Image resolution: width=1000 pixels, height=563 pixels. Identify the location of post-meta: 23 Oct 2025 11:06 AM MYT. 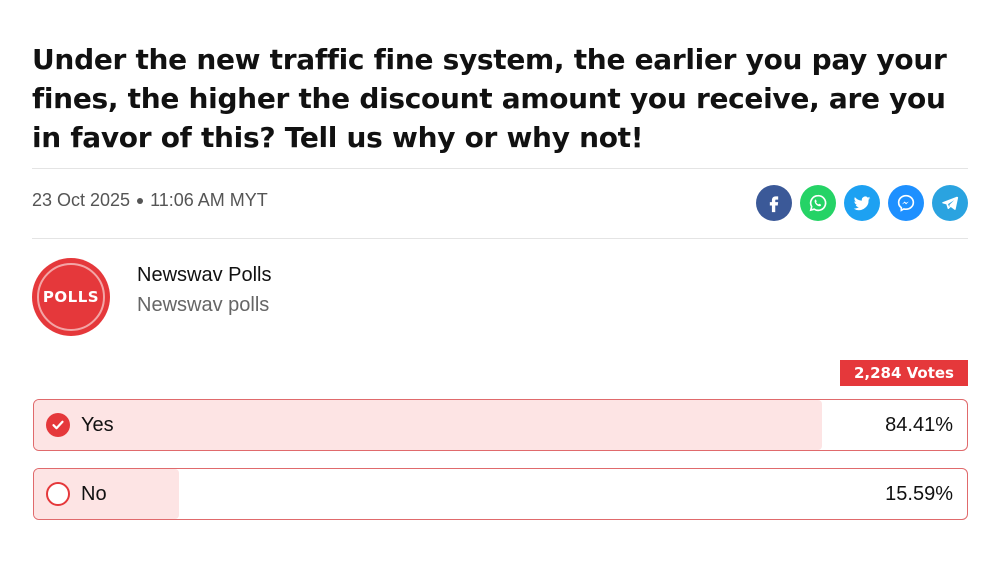
(150, 200).